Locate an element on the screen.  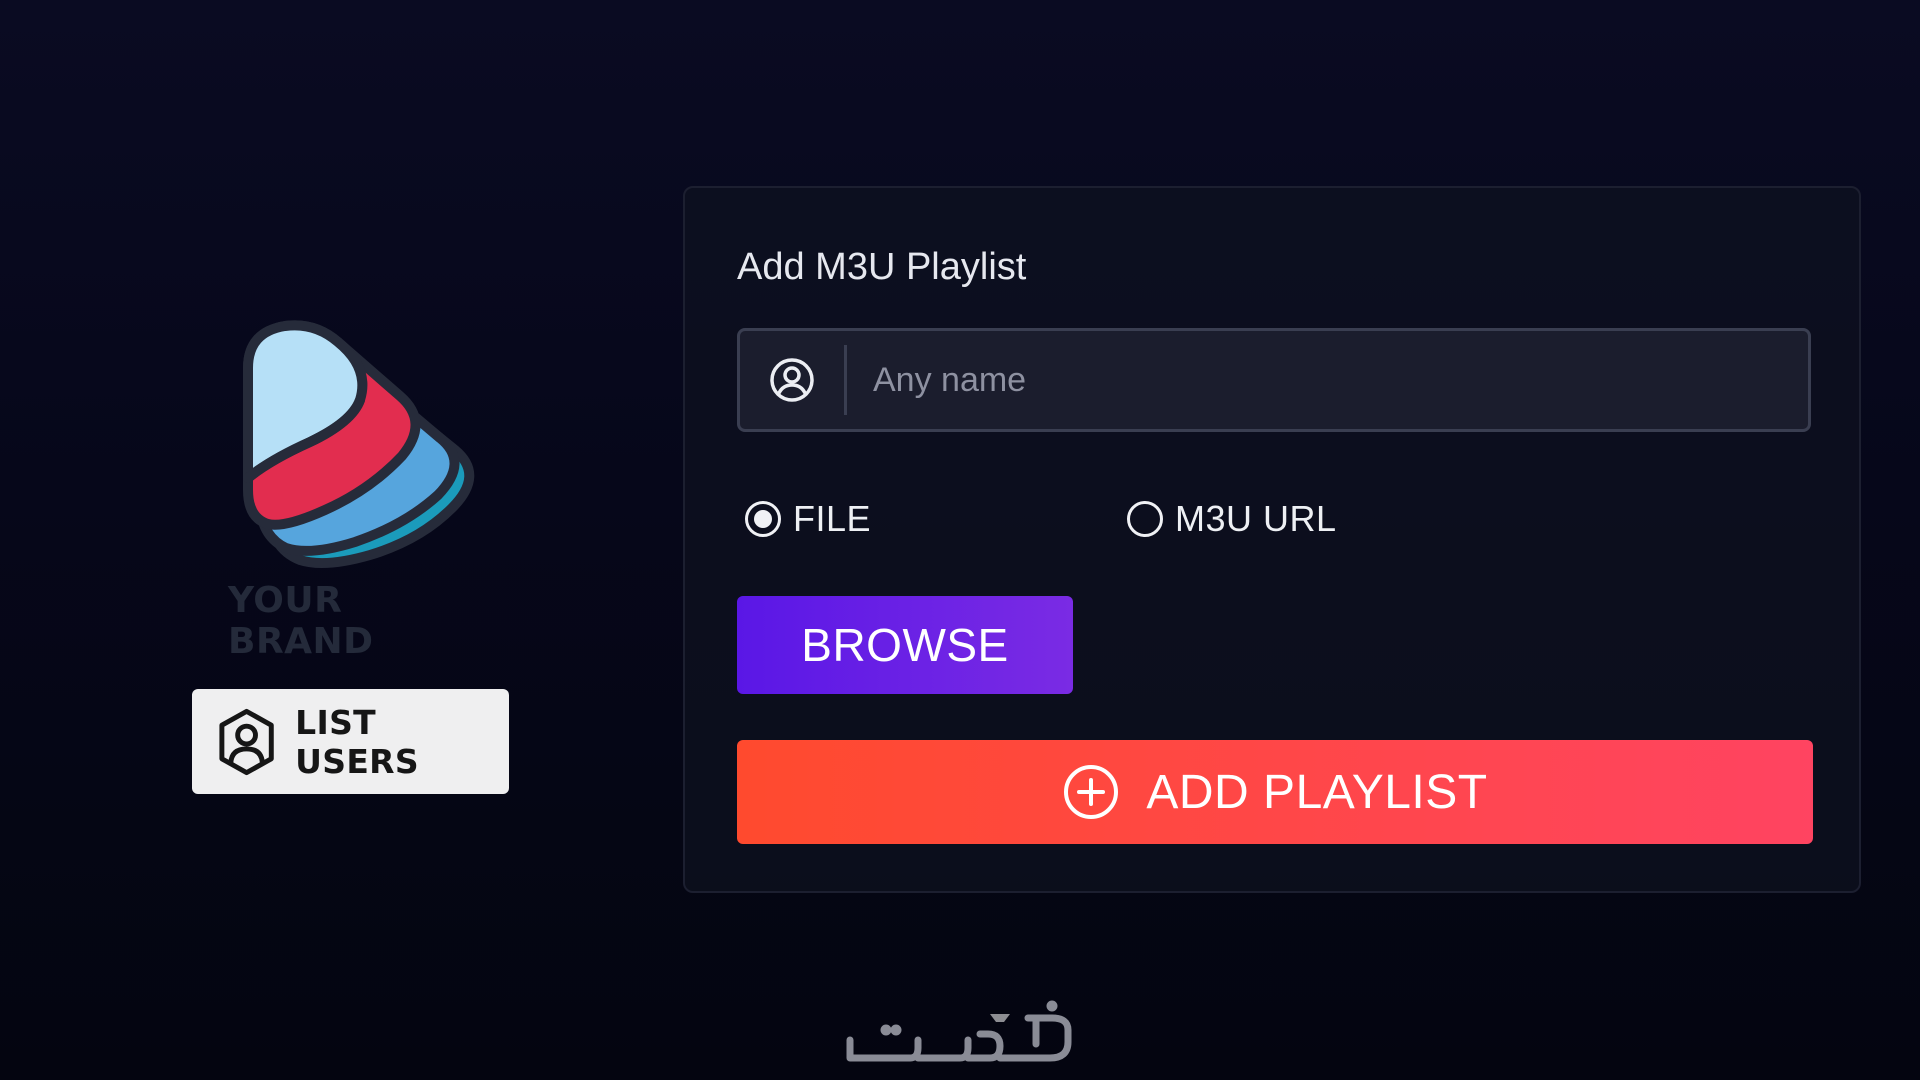
user-circle-icon is located at coordinates (792, 380).